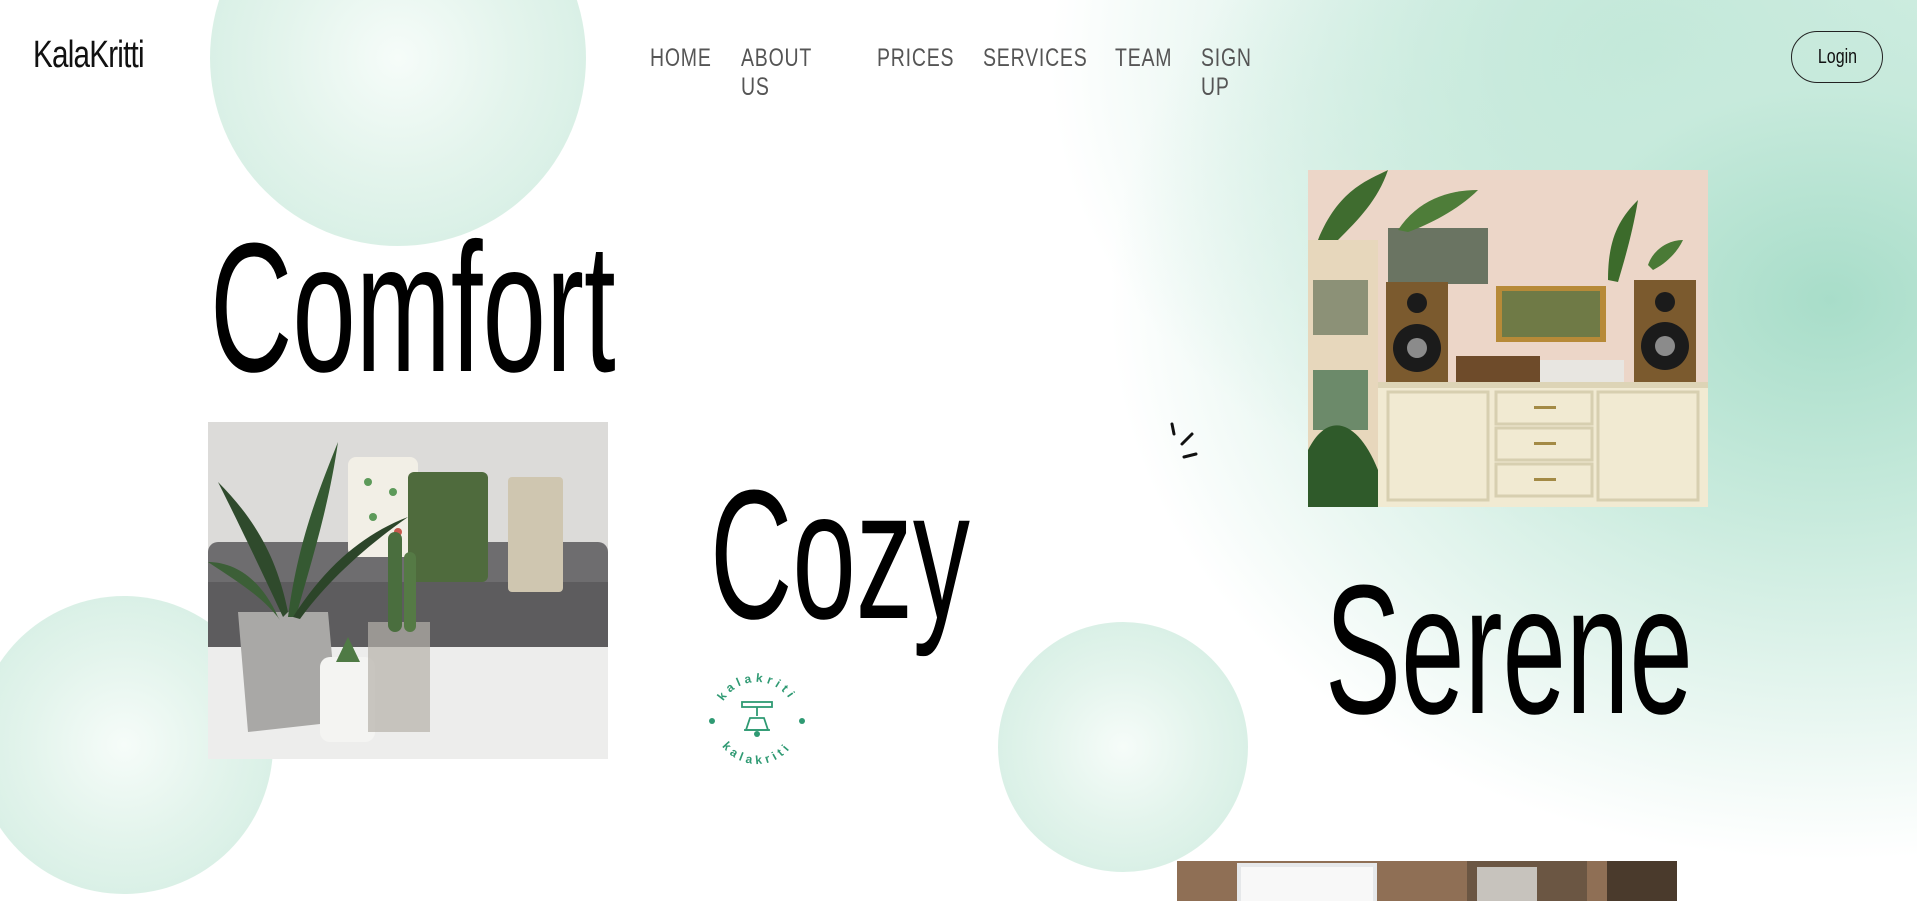  I want to click on nav-item-about-us: ABOUT US, so click(776, 73).